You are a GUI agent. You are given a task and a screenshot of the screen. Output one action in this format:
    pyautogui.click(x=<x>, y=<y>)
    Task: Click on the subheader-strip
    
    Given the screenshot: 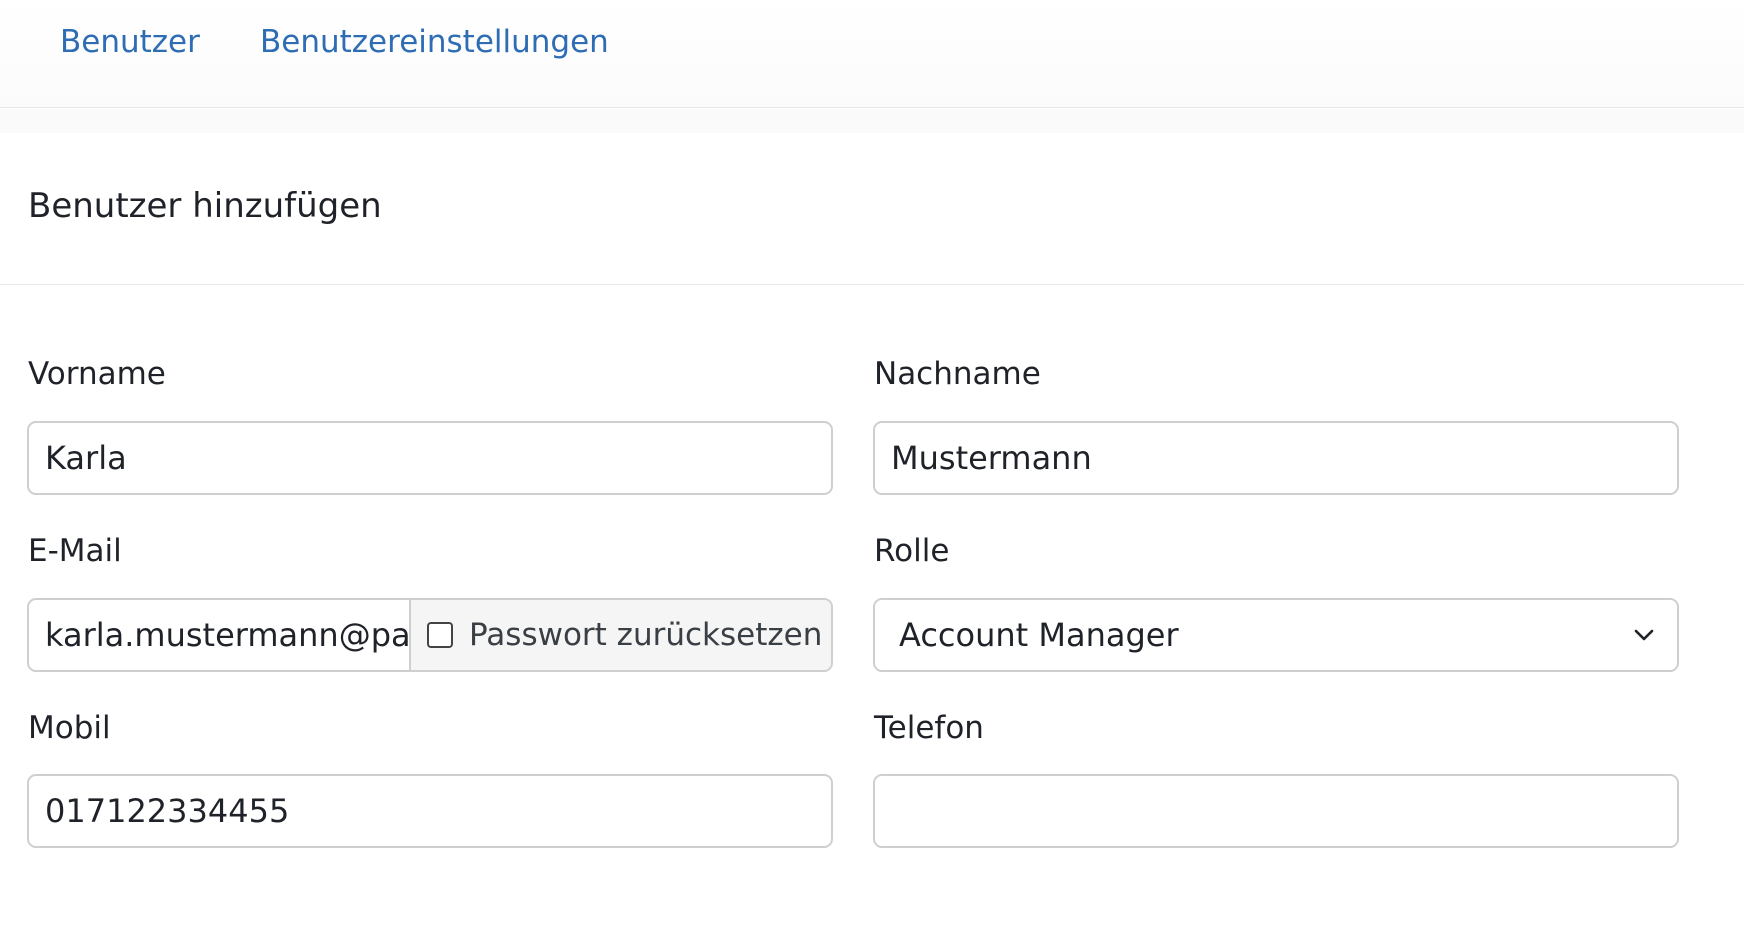 What is the action you would take?
    pyautogui.click(x=872, y=121)
    